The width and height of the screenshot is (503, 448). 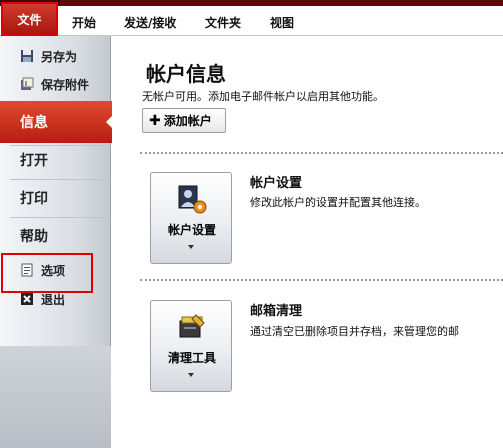 I want to click on cleanup-tools-icon, so click(x=192, y=327).